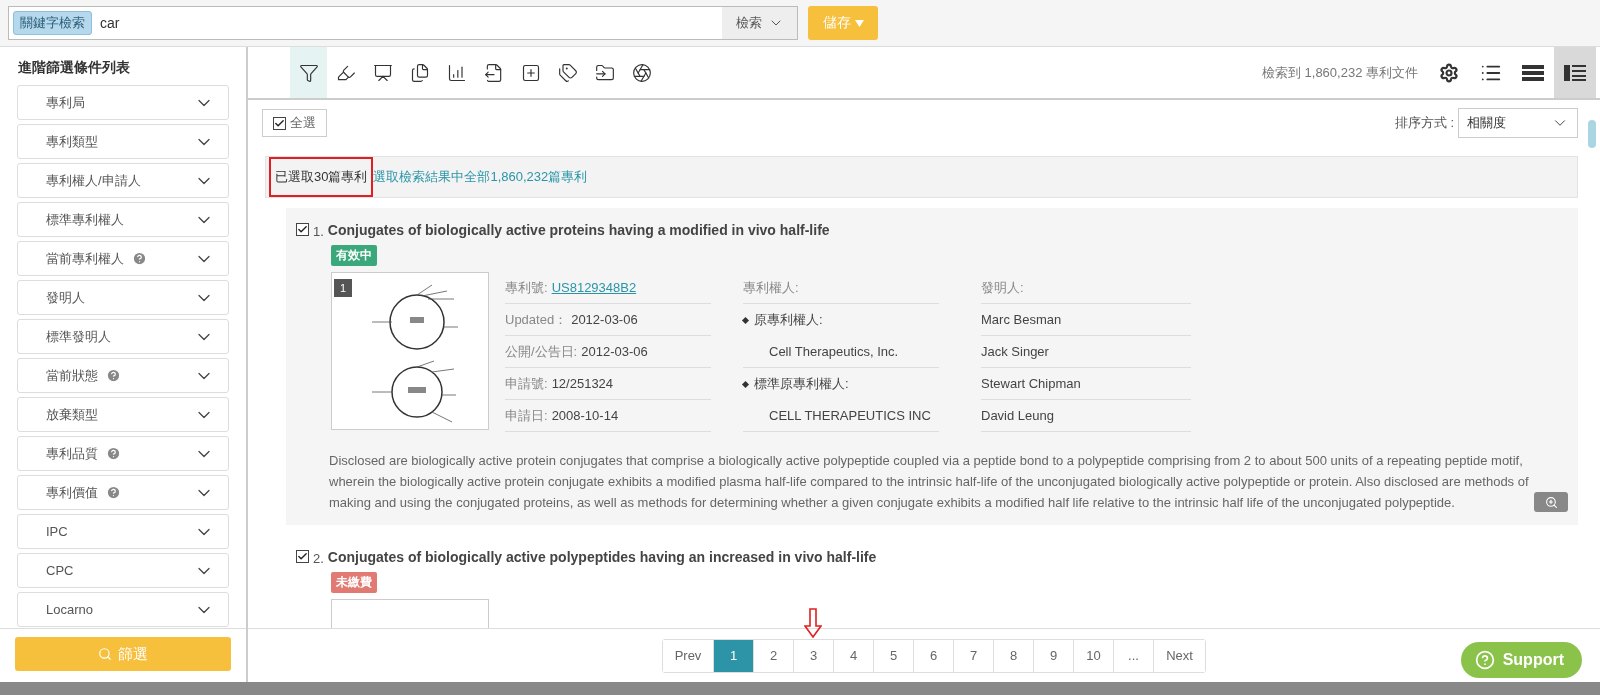  Describe the element at coordinates (1449, 72) in the screenshot. I see `settings-icon` at that location.